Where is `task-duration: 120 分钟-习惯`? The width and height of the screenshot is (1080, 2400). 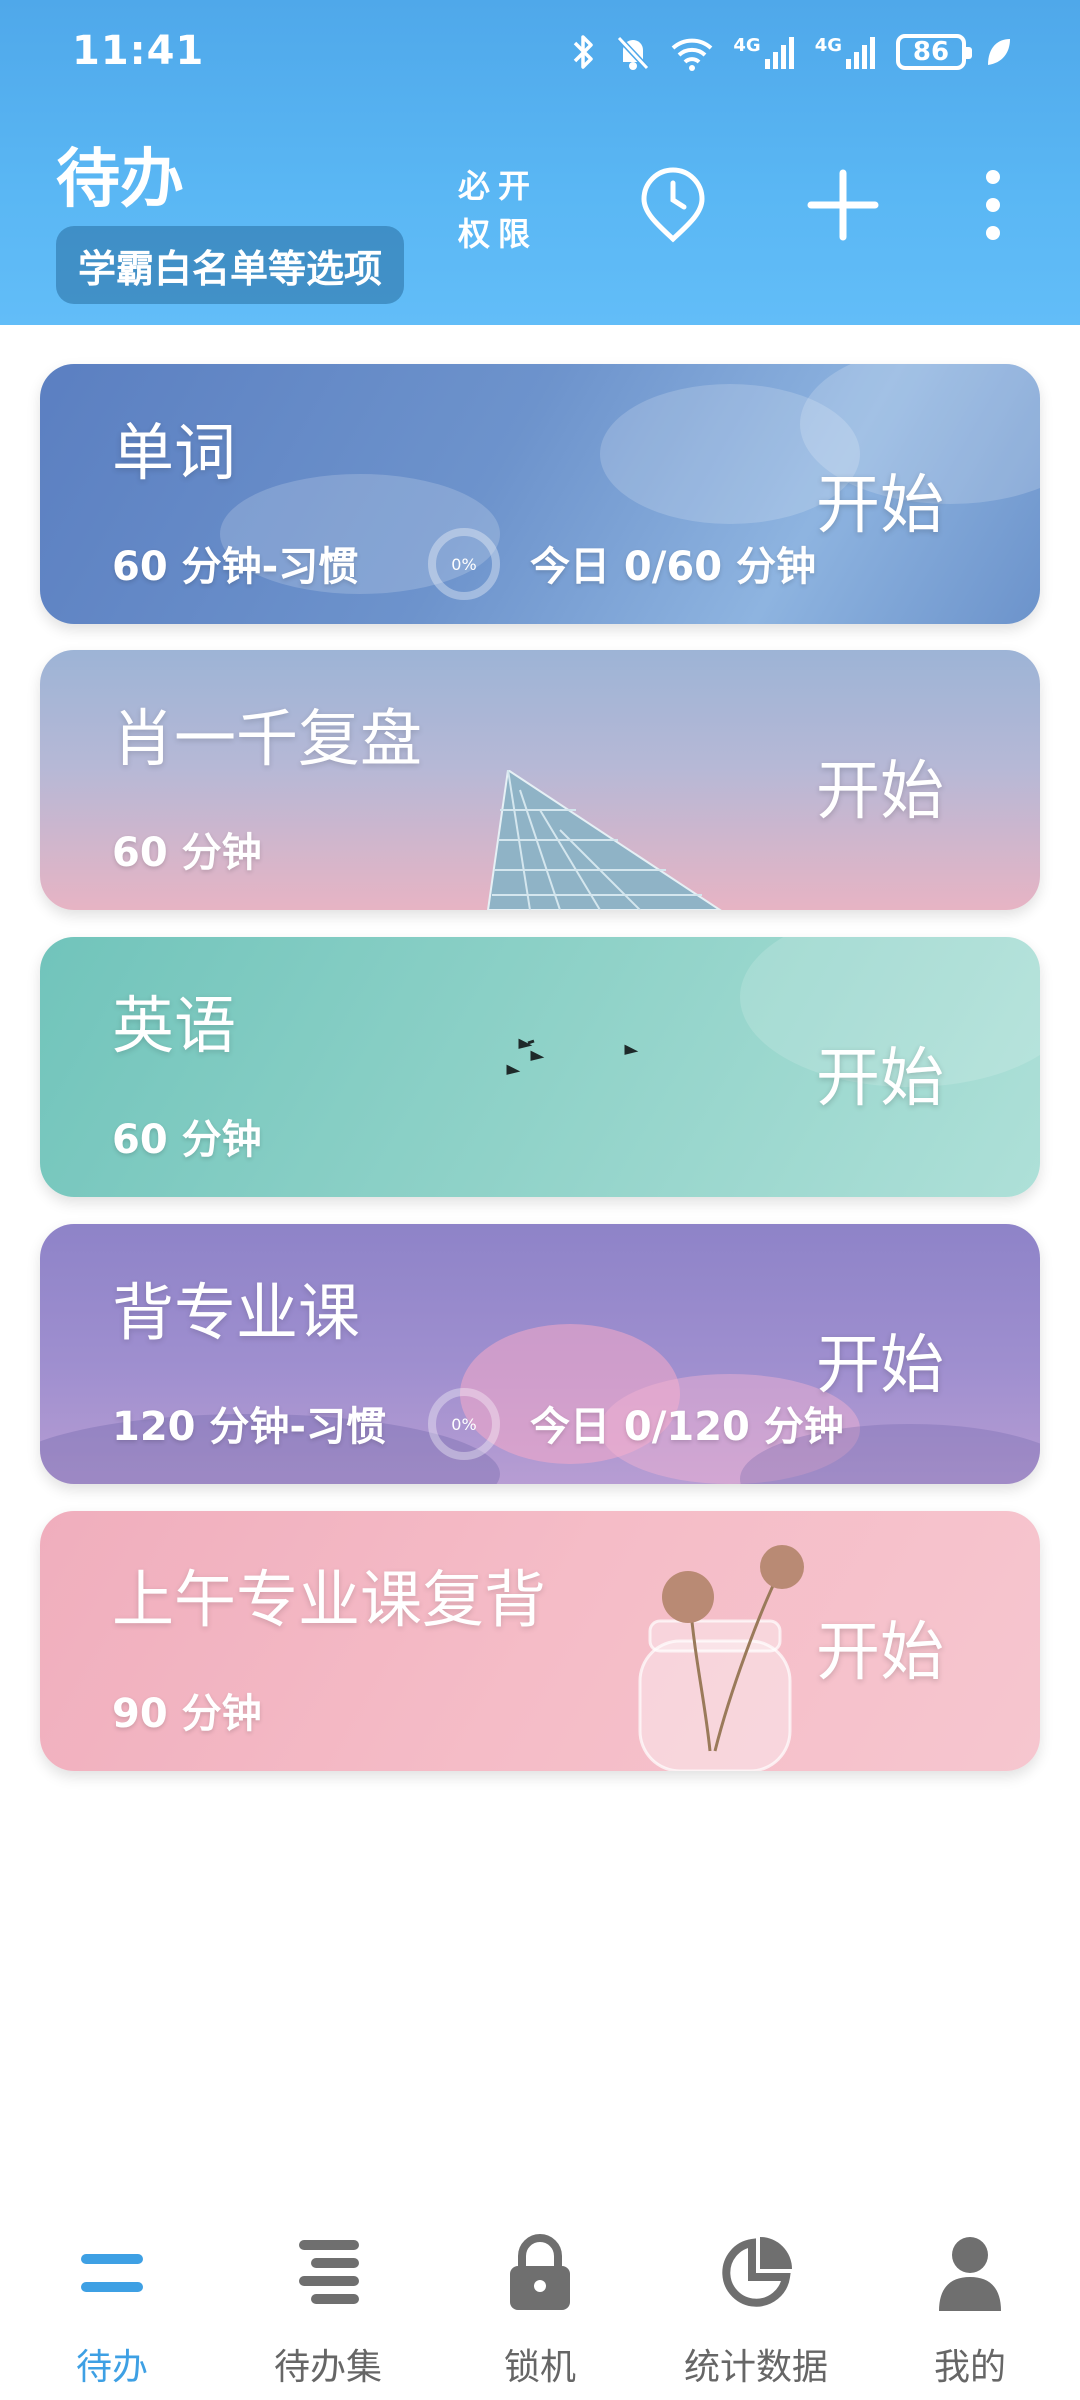 task-duration: 120 分钟-习惯 is located at coordinates (249, 1427).